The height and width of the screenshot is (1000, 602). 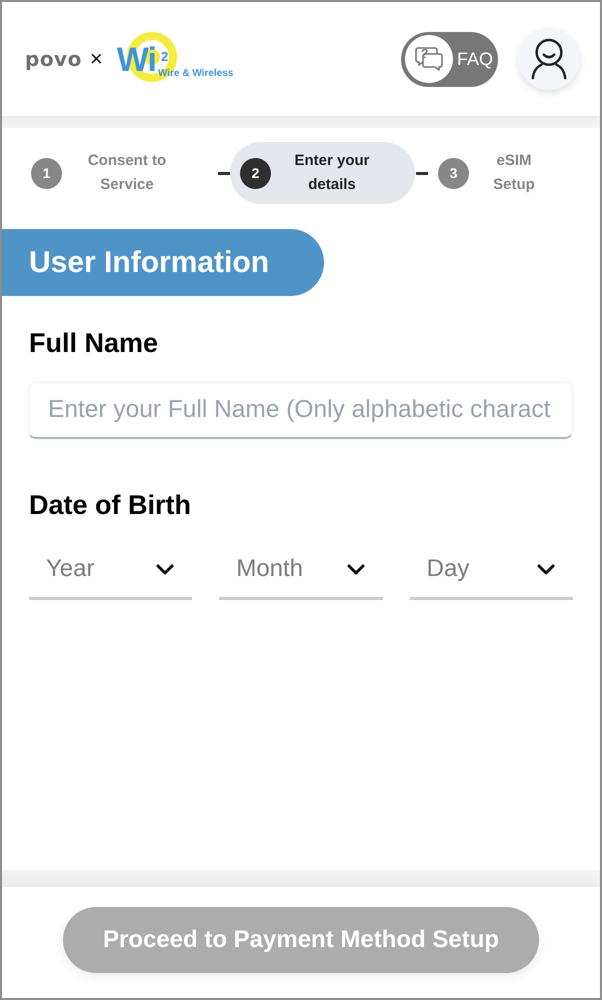 What do you see at coordinates (110, 505) in the screenshot?
I see `field-label: Date of Birth` at bounding box center [110, 505].